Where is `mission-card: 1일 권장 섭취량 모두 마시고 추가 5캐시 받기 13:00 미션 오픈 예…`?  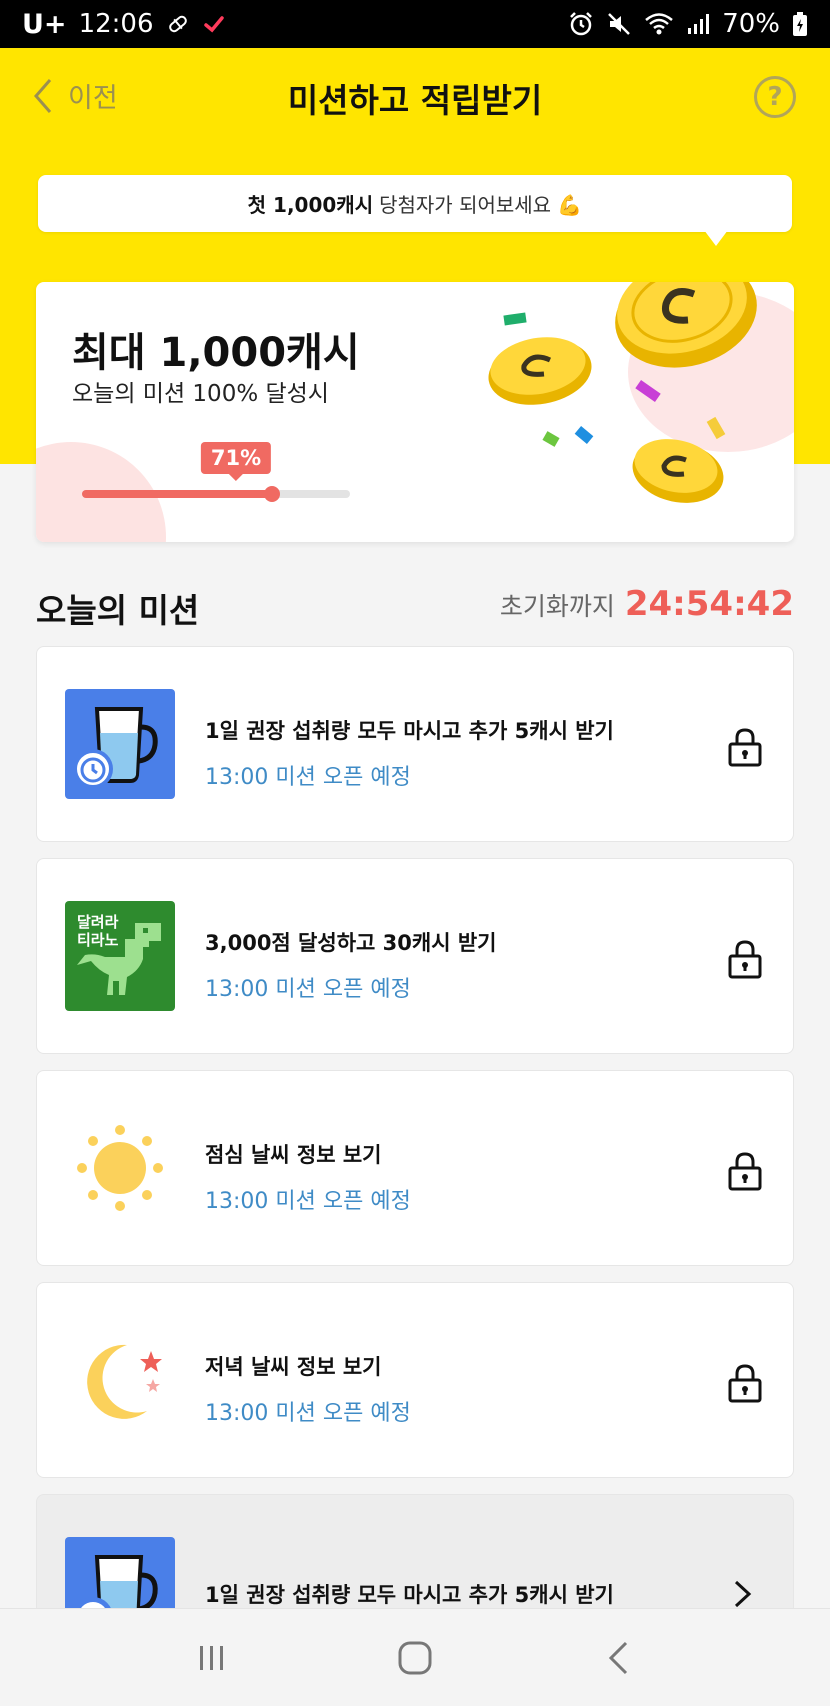
mission-card: 1일 권장 섭취량 모두 마시고 추가 5캐시 받기 13:00 미션 오픈 예… is located at coordinates (415, 744).